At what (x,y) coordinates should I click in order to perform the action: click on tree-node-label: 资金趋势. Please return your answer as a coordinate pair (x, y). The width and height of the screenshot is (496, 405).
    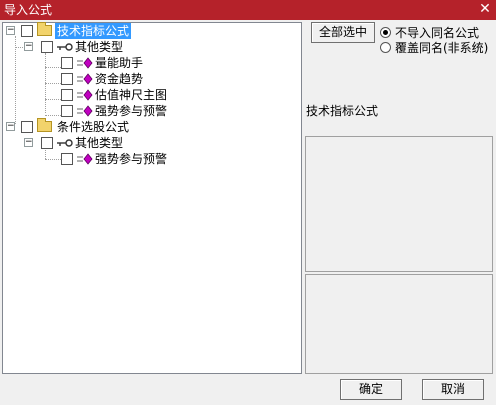
    Looking at the image, I should click on (119, 79).